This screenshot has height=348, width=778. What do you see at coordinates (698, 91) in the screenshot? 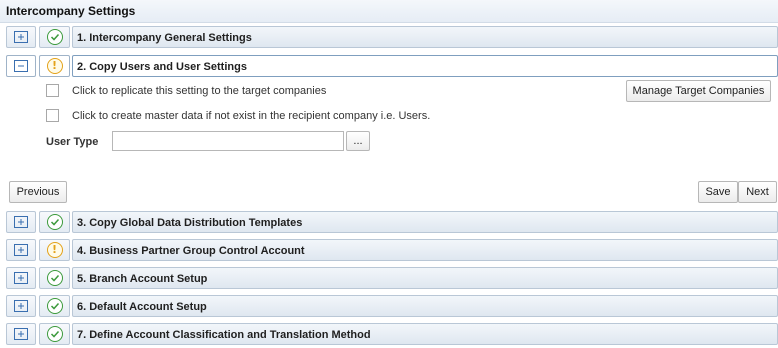
I see `manage-target-companies-button: Manage Target Companies` at bounding box center [698, 91].